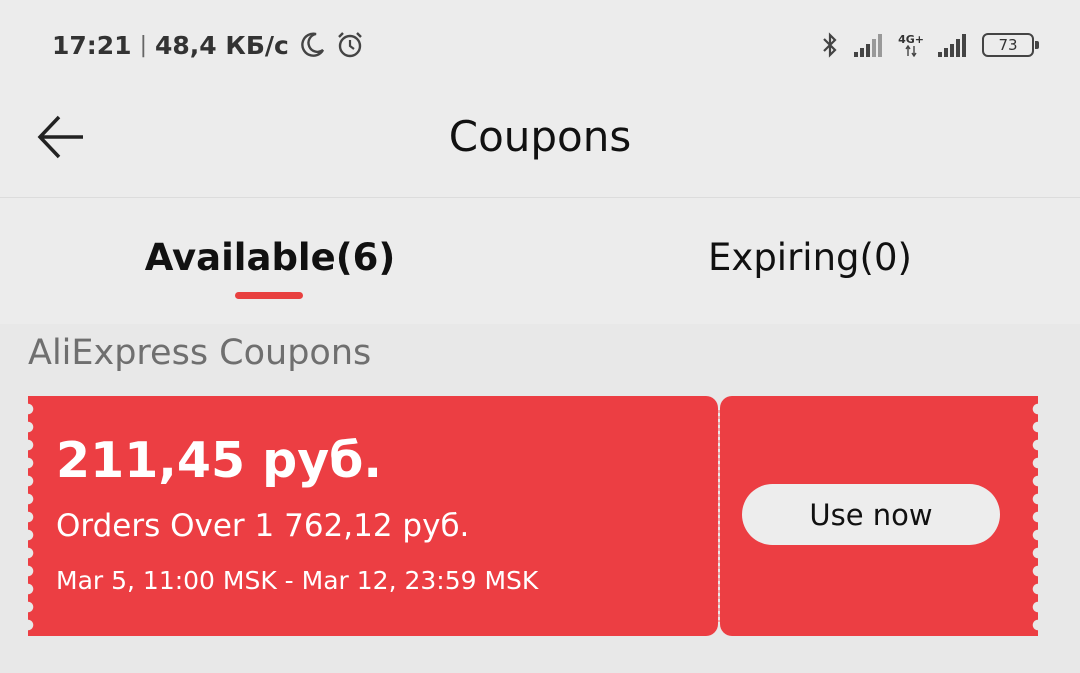  I want to click on section-title: AliExpress Coupons, so click(200, 353).